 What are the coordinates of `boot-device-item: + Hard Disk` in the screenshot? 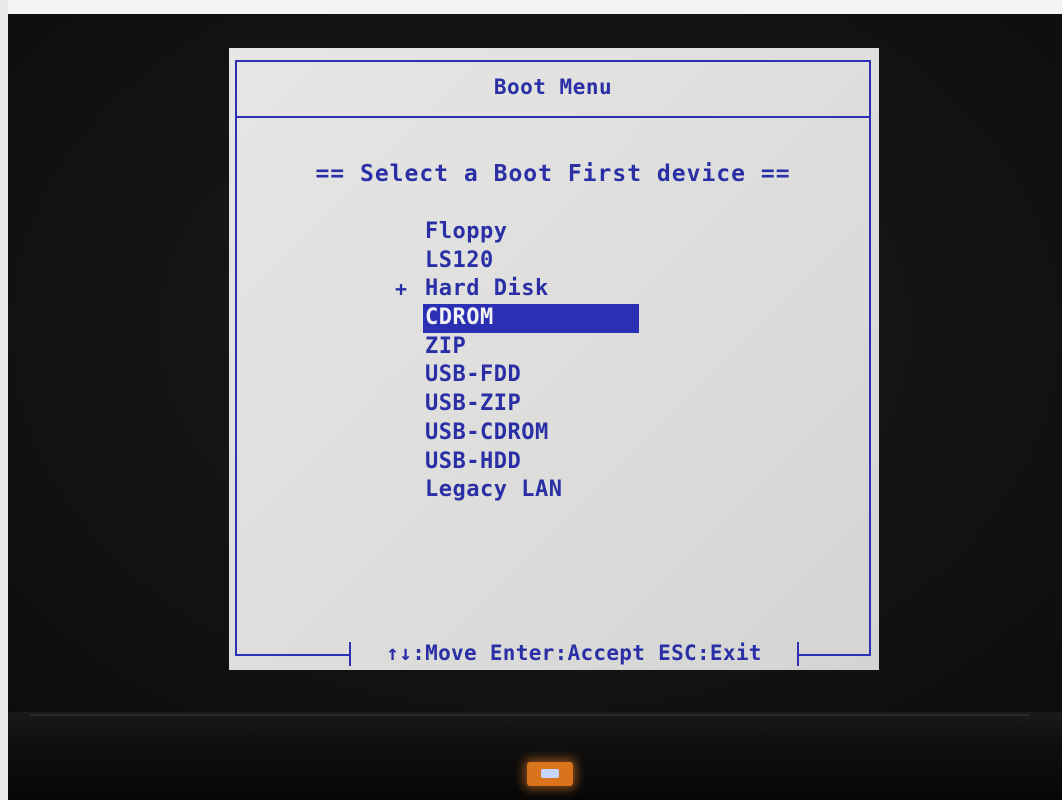 It's located at (517, 289).